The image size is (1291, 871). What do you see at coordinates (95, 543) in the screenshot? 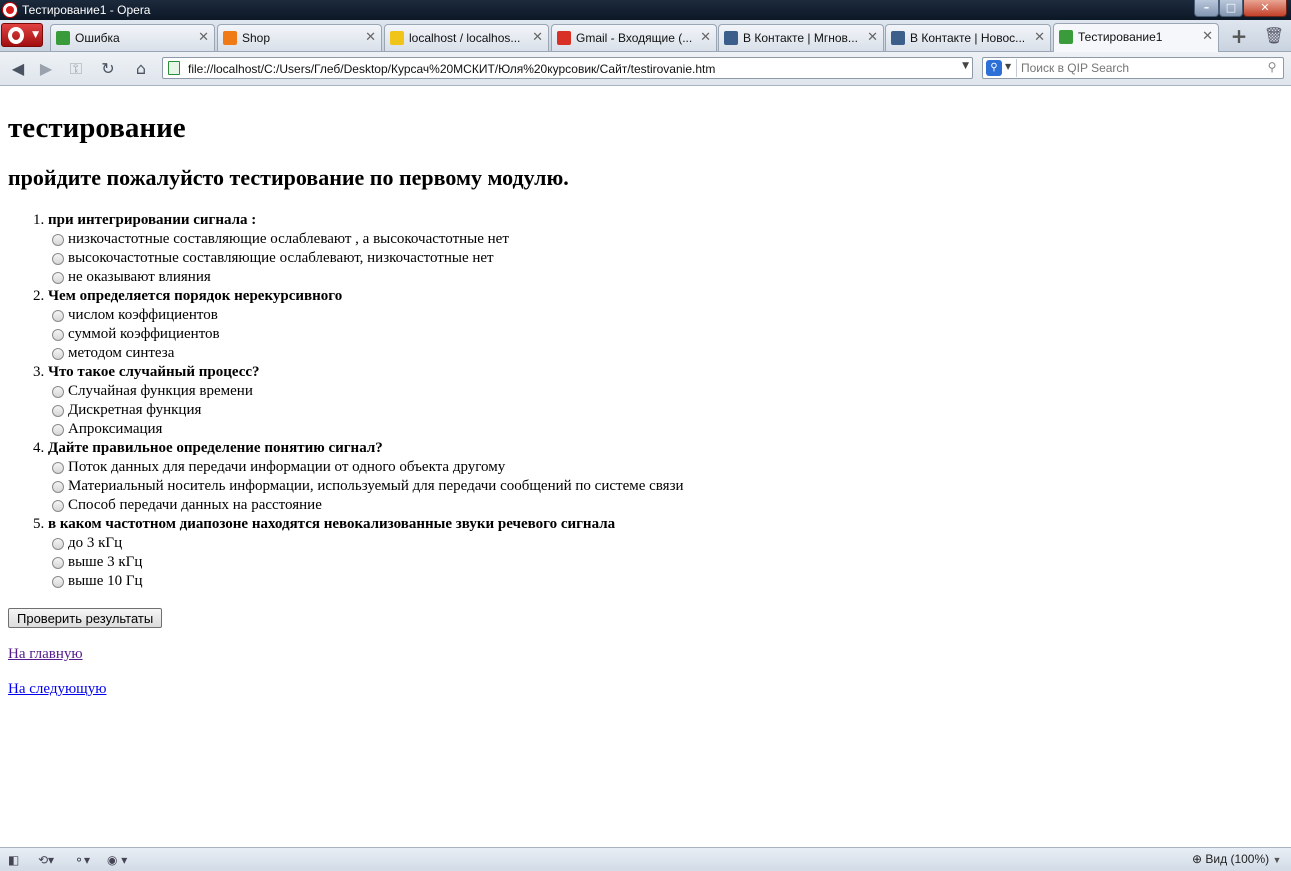
I see `answer-label: до 3 кГц` at bounding box center [95, 543].